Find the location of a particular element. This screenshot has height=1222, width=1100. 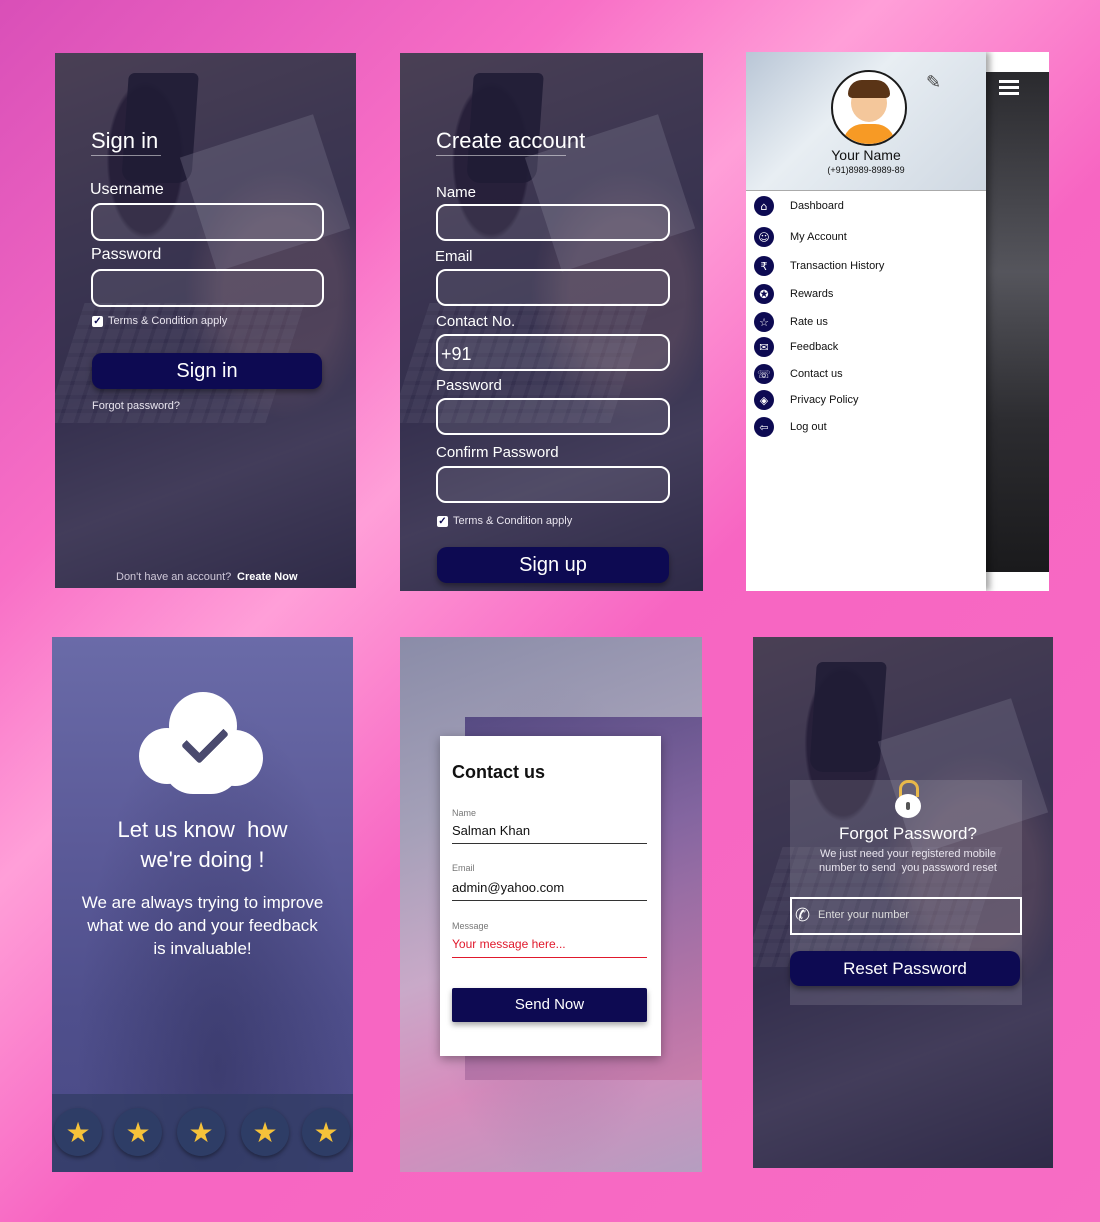

page-title: Contact us is located at coordinates (499, 772).